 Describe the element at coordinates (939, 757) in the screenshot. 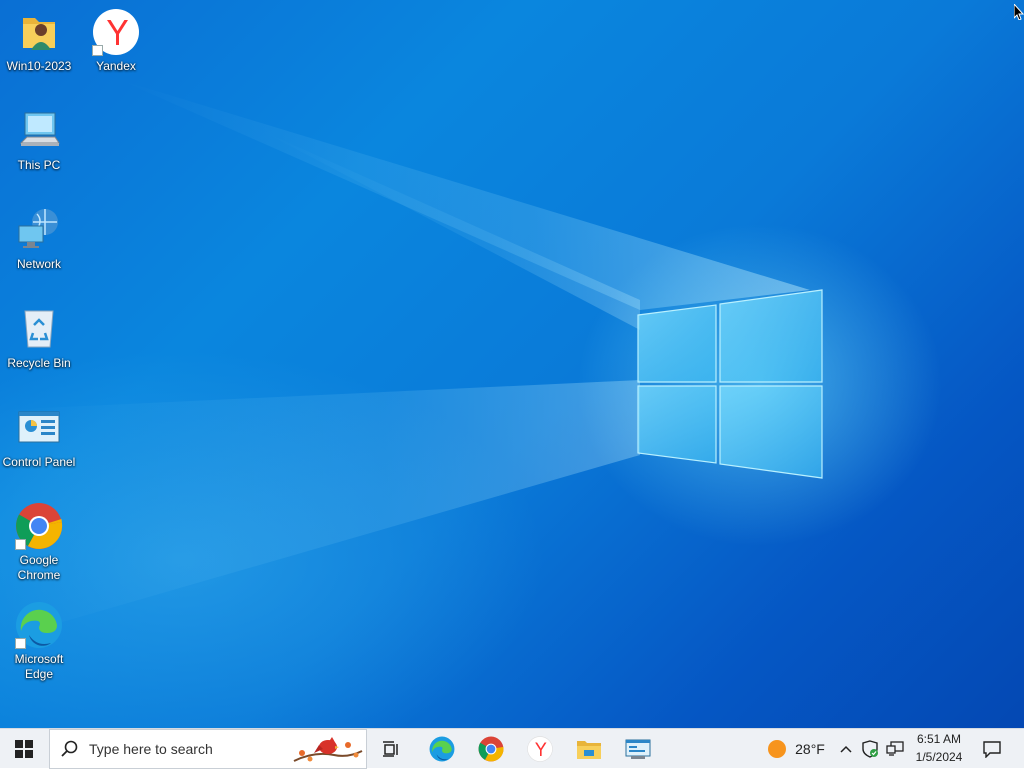

I see `clock-date: 1/5/2024` at that location.